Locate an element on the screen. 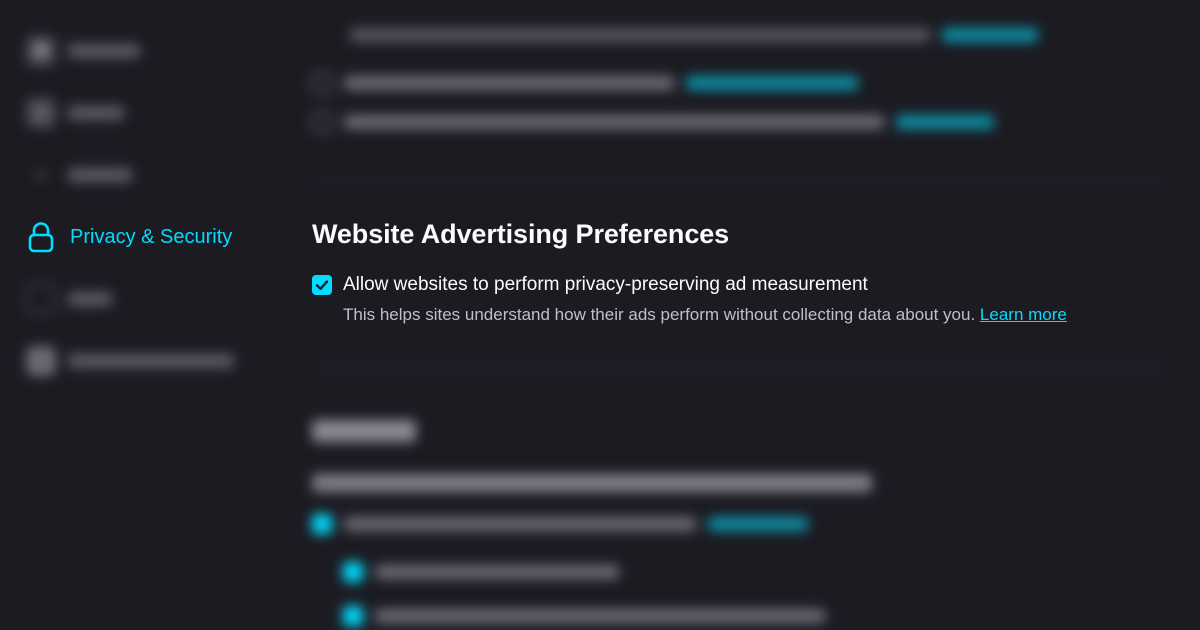 The height and width of the screenshot is (630, 1200). sidebar-item-search: ⌕ is located at coordinates (79, 175).